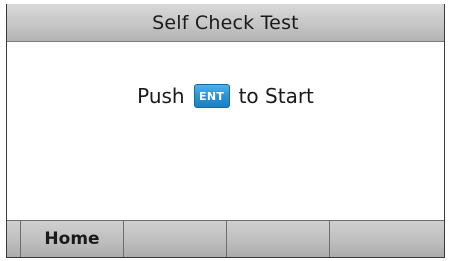 The width and height of the screenshot is (451, 261). Describe the element at coordinates (14, 239) in the screenshot. I see `softkey-edge` at that location.